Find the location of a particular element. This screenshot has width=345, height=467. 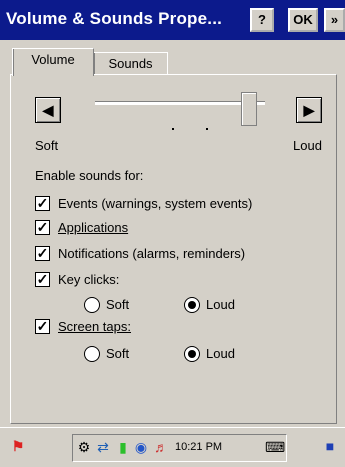

system-tray: ⚙ ⇄ ▮ ◉ ♬ 10:21 PM ⌨ is located at coordinates (179, 448).